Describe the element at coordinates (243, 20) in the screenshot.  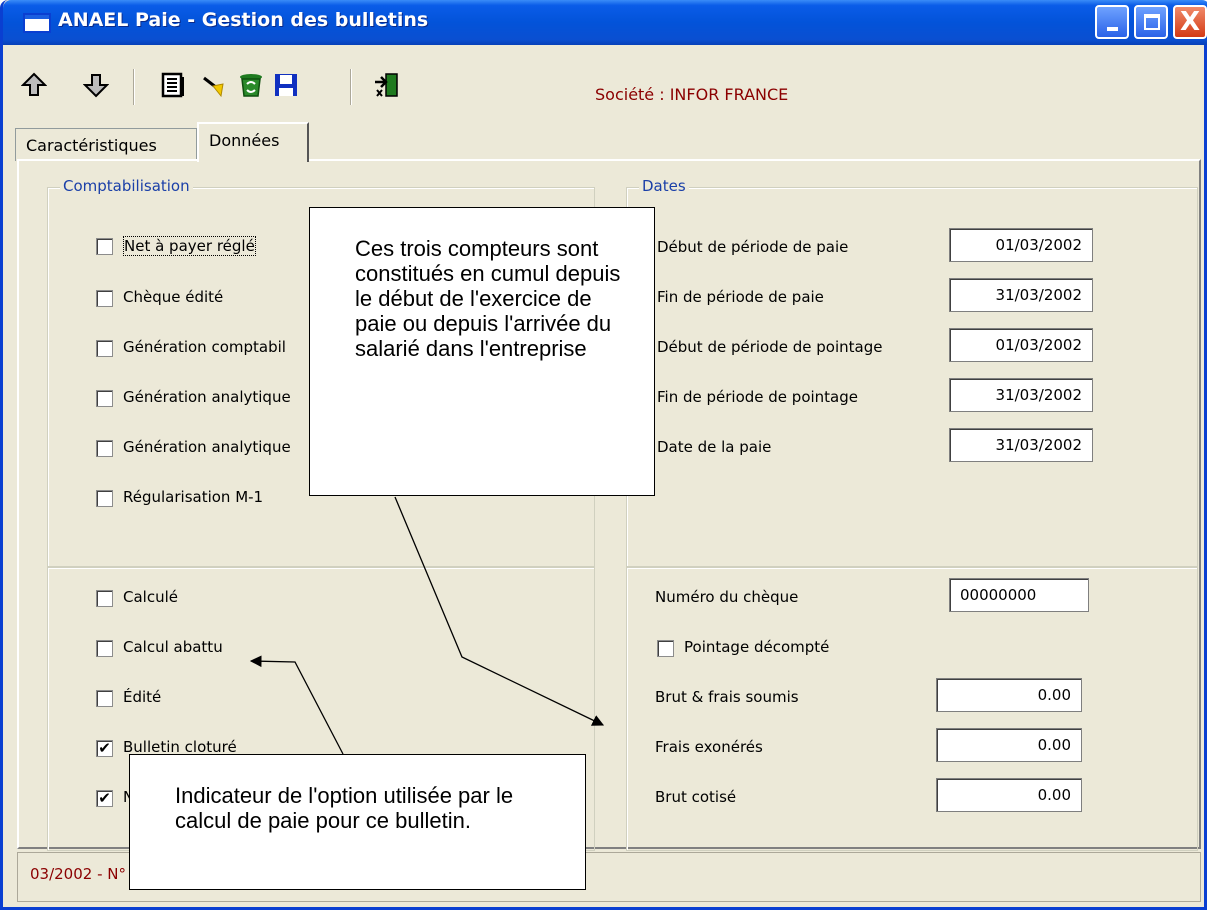
I see `window-title: ANAEL Paie - Gestion des bulletins` at that location.